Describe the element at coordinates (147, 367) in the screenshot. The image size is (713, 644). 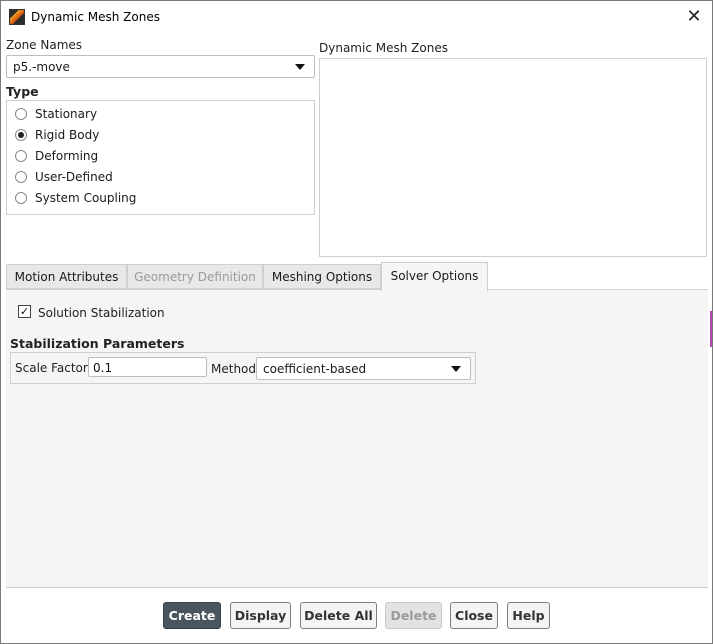
I see `scale-factor-input: 0.1` at that location.